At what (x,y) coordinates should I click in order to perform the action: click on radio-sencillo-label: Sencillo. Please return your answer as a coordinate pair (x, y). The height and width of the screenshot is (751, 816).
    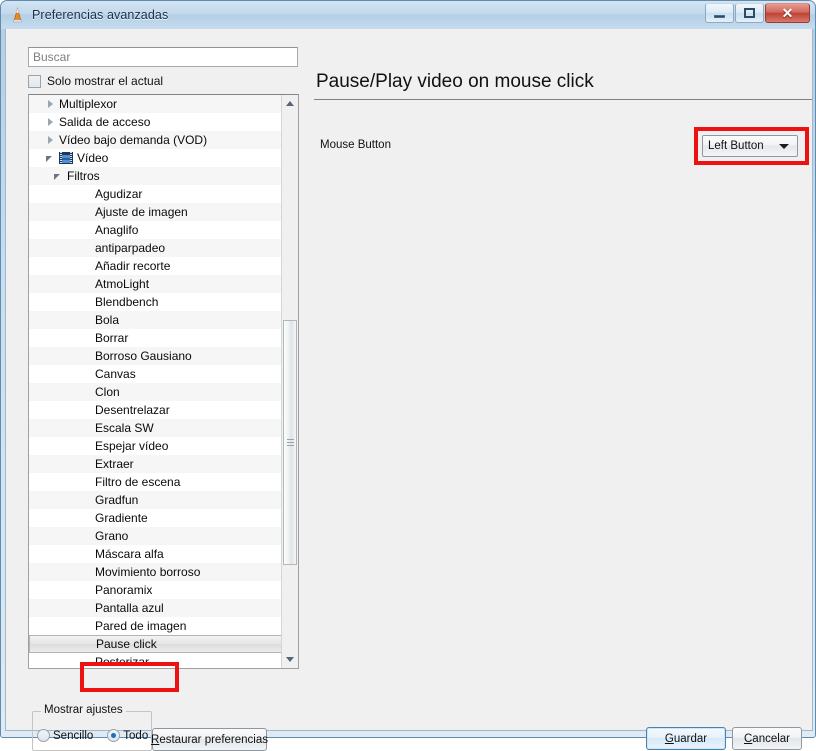
    Looking at the image, I should click on (73, 735).